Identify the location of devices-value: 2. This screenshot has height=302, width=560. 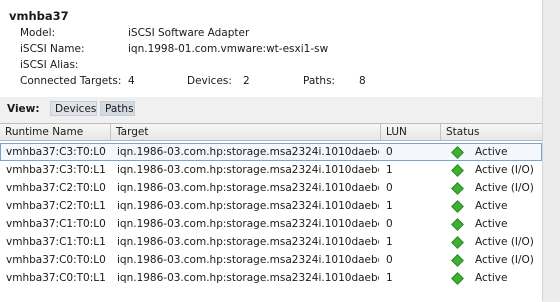
(246, 81).